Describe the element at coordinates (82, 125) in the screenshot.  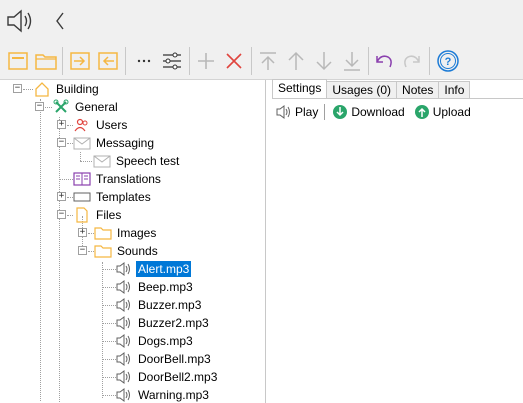
I see `users-icon` at that location.